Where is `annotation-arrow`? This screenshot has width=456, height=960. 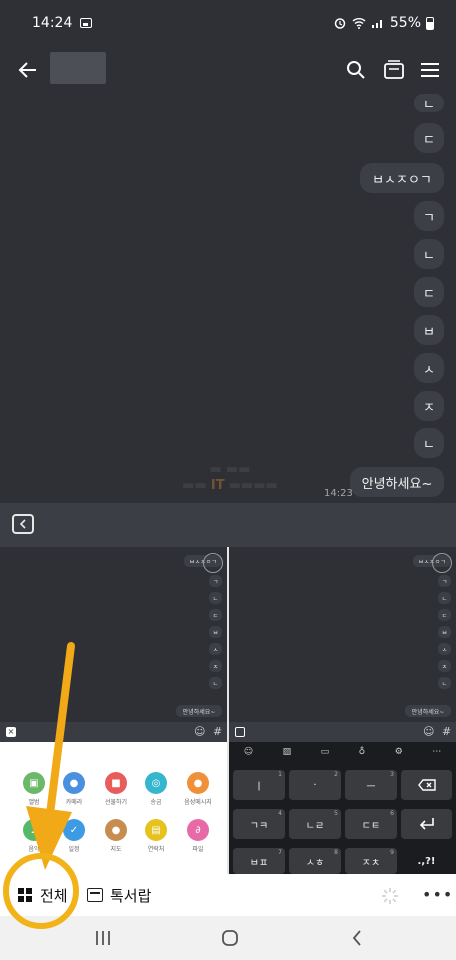 annotation-arrow is located at coordinates (50, 756).